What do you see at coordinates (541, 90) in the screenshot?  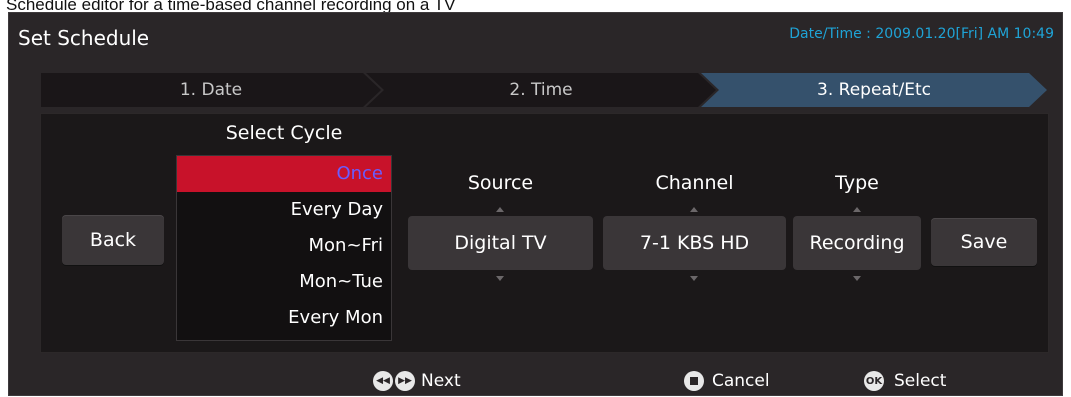 I see `step-time: 2. Time` at bounding box center [541, 90].